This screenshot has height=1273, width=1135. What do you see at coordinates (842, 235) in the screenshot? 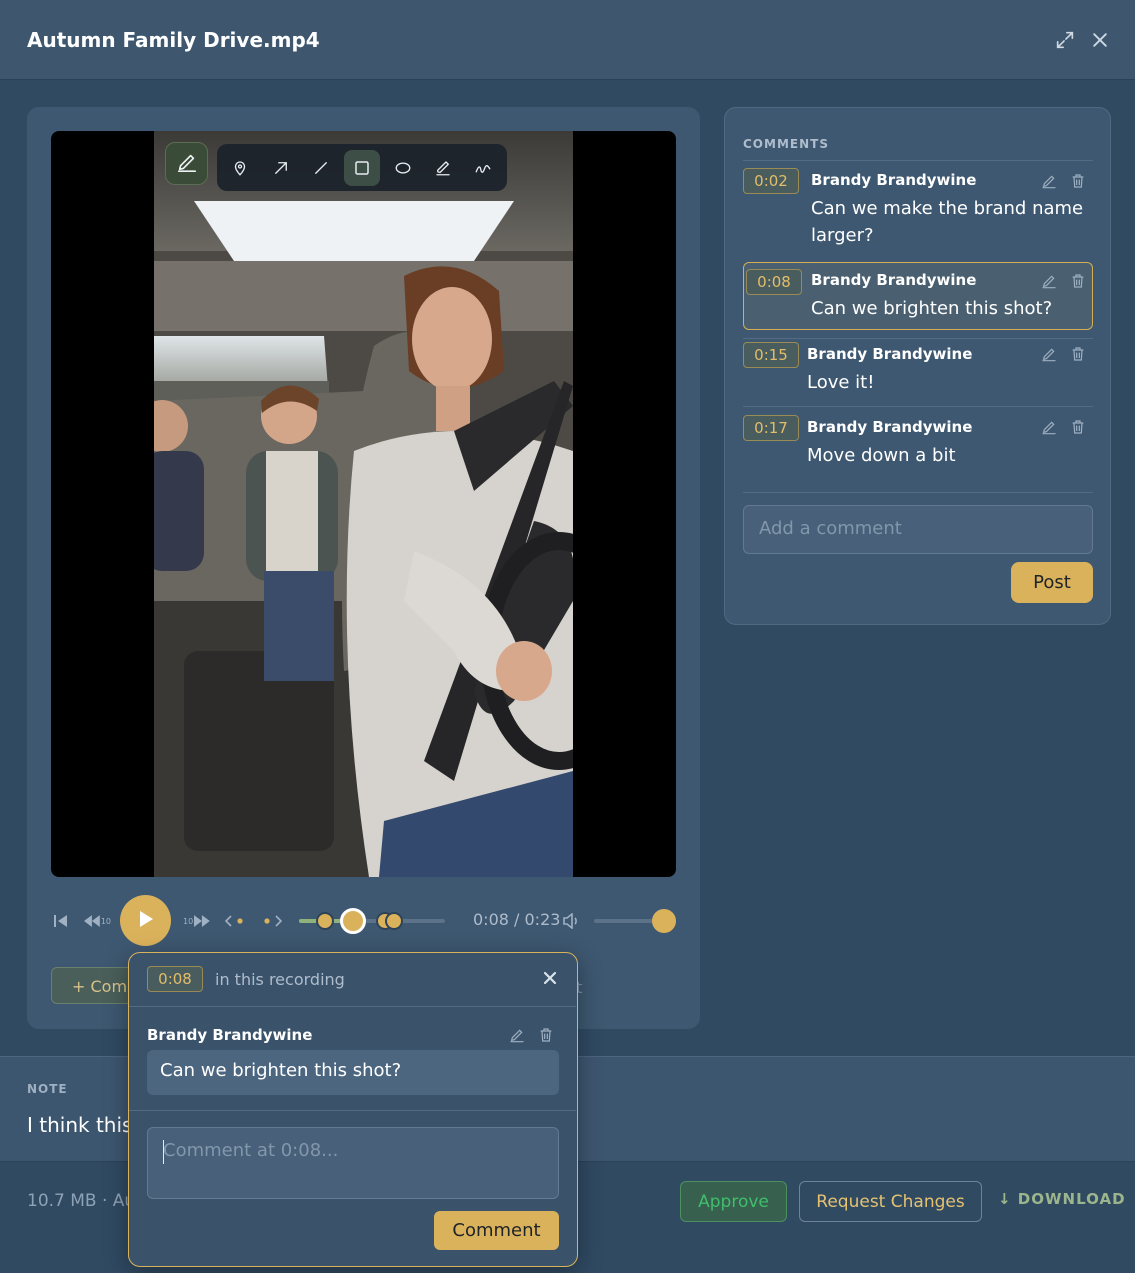
I see `comment-text-line: larger?` at bounding box center [842, 235].